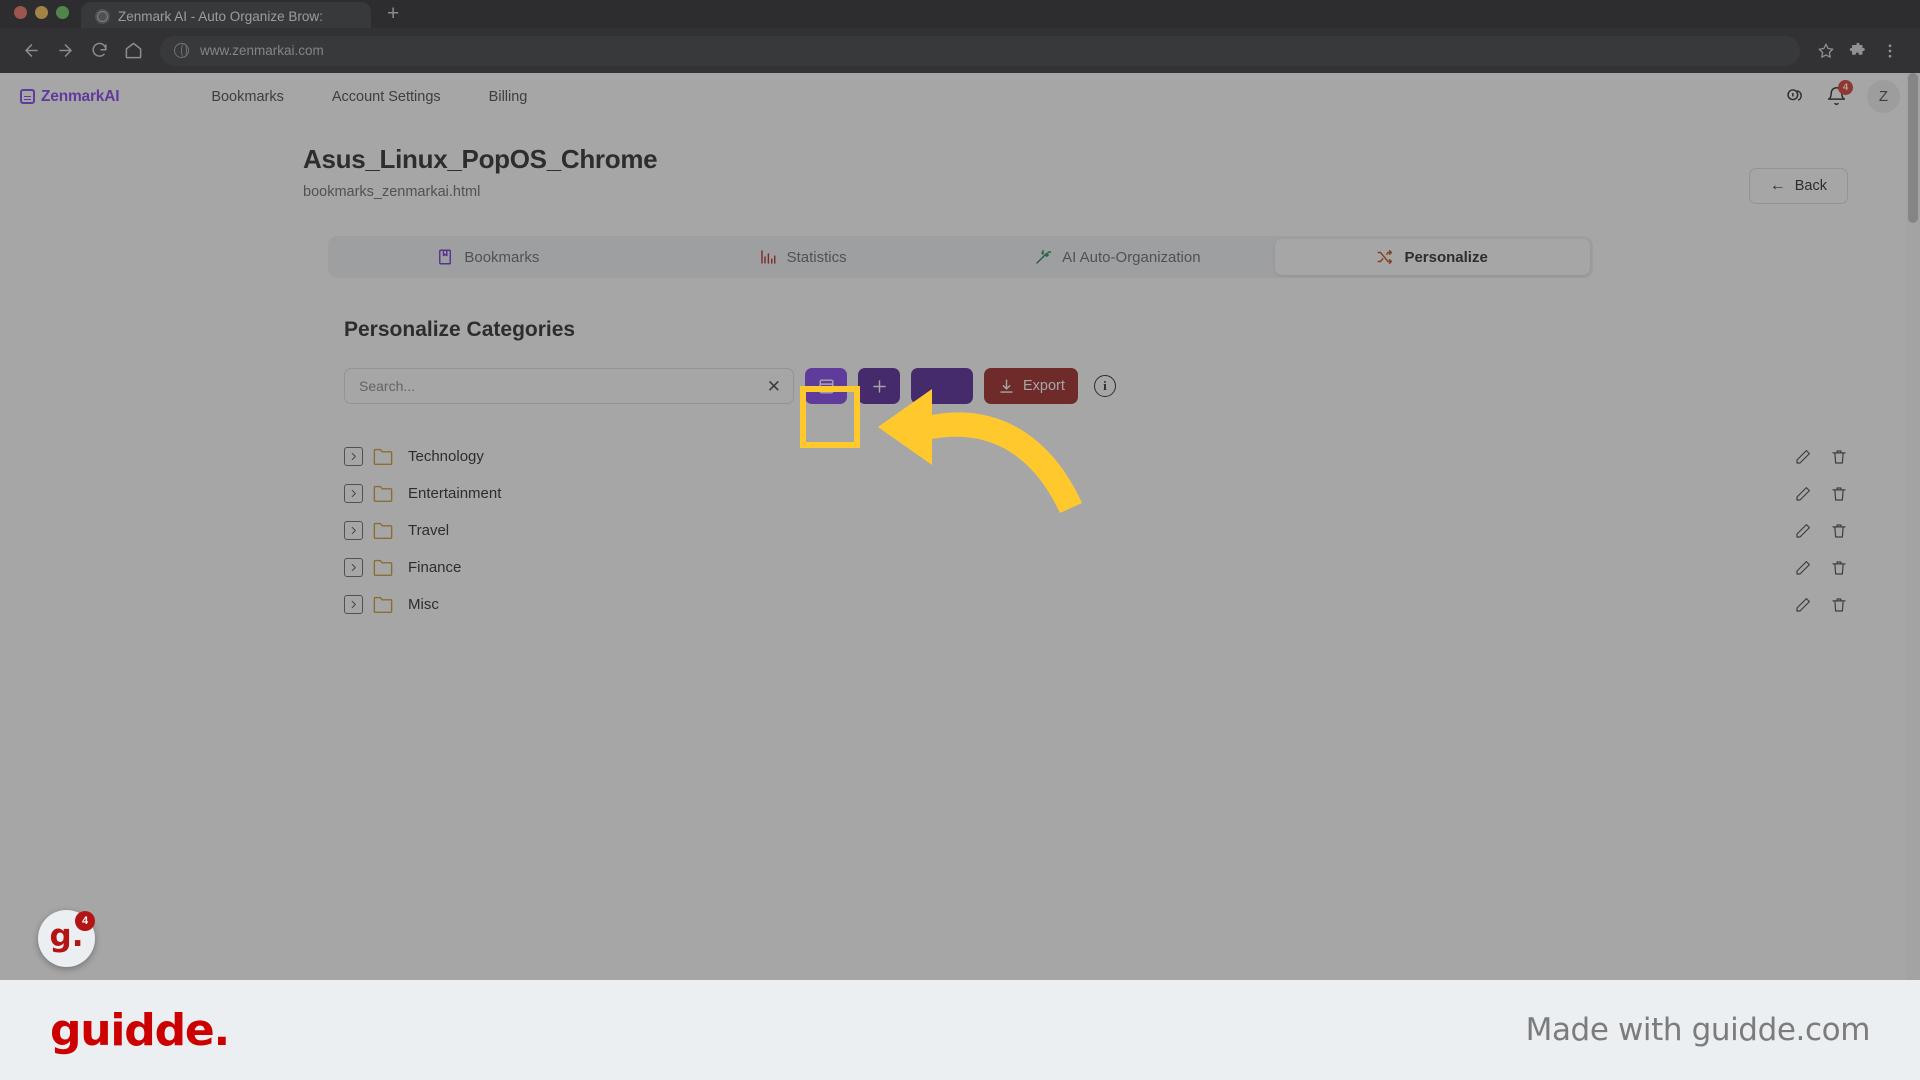 This screenshot has height=1080, width=1920. I want to click on minimize-window-button, so click(41, 12).